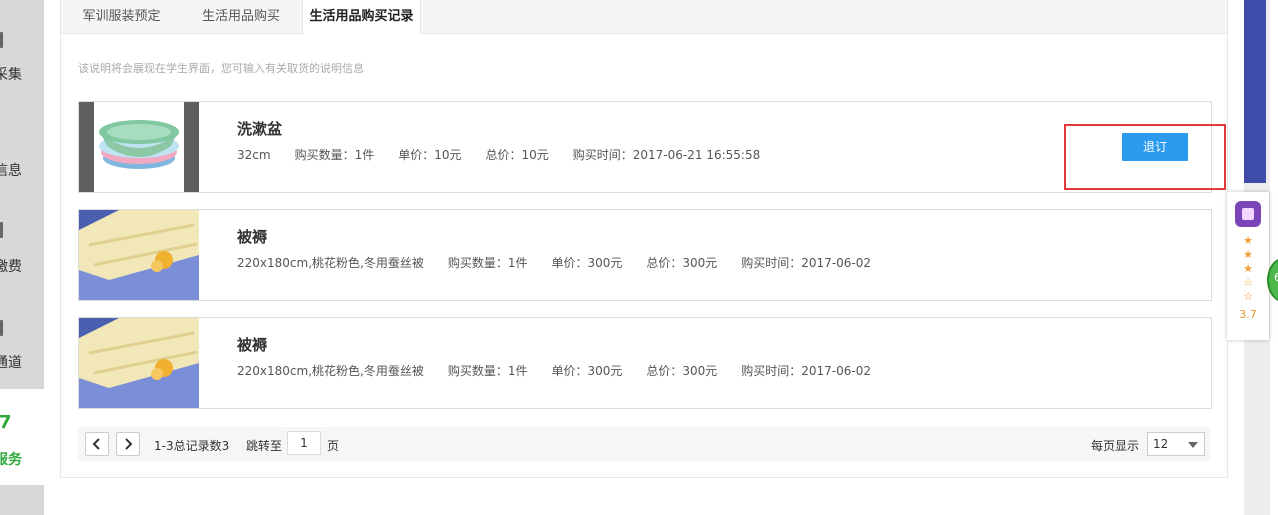 The width and height of the screenshot is (1278, 515). What do you see at coordinates (1248, 214) in the screenshot?
I see `app-rating-icon` at bounding box center [1248, 214].